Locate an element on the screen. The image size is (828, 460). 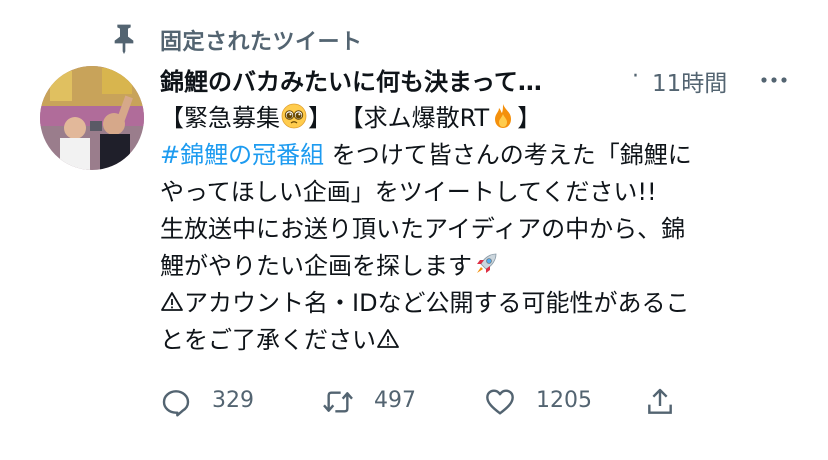
like-button: 1205 is located at coordinates (544, 402).